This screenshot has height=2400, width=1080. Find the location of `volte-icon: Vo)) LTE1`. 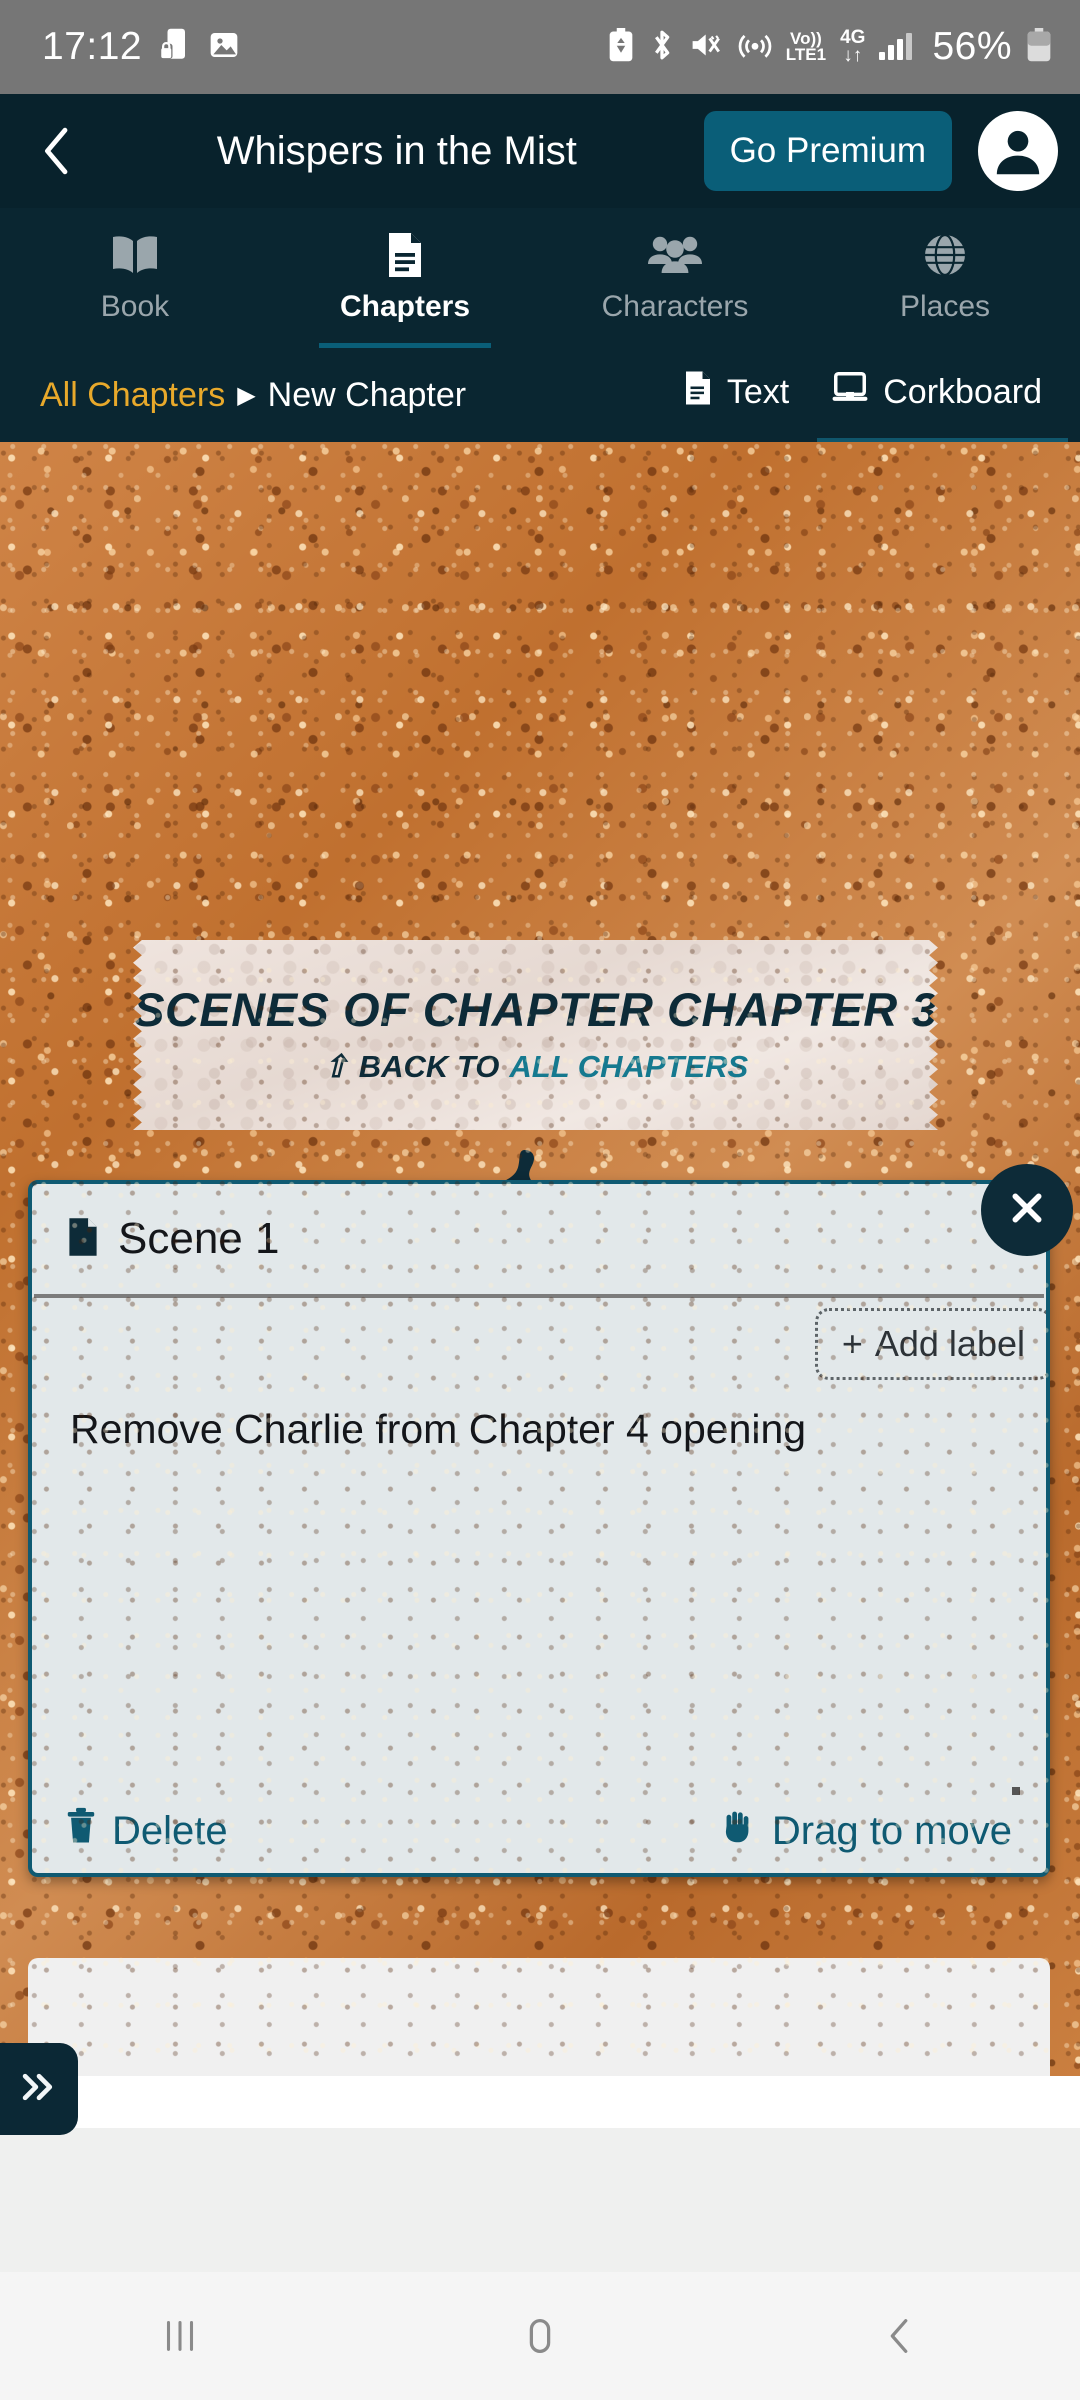

volte-icon: Vo)) LTE1 is located at coordinates (806, 47).